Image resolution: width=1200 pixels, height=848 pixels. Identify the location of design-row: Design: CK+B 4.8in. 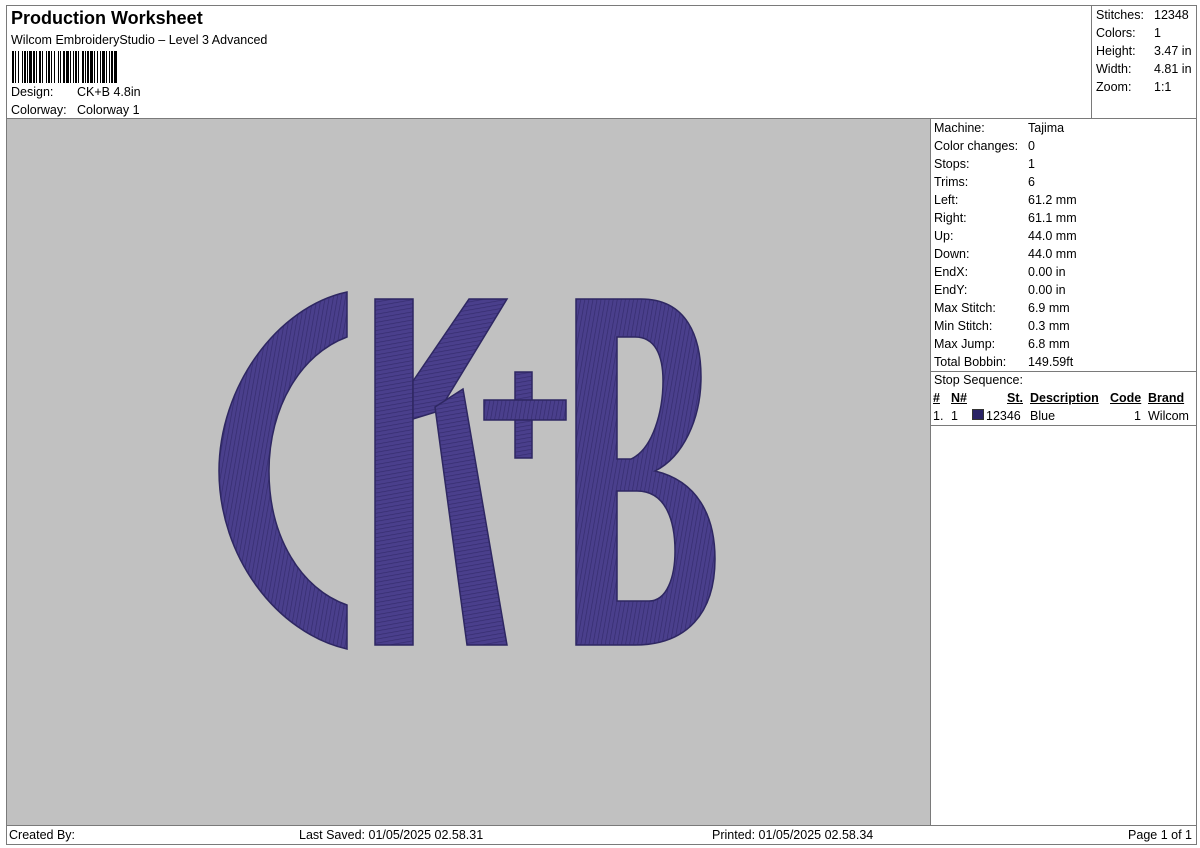
(76, 92).